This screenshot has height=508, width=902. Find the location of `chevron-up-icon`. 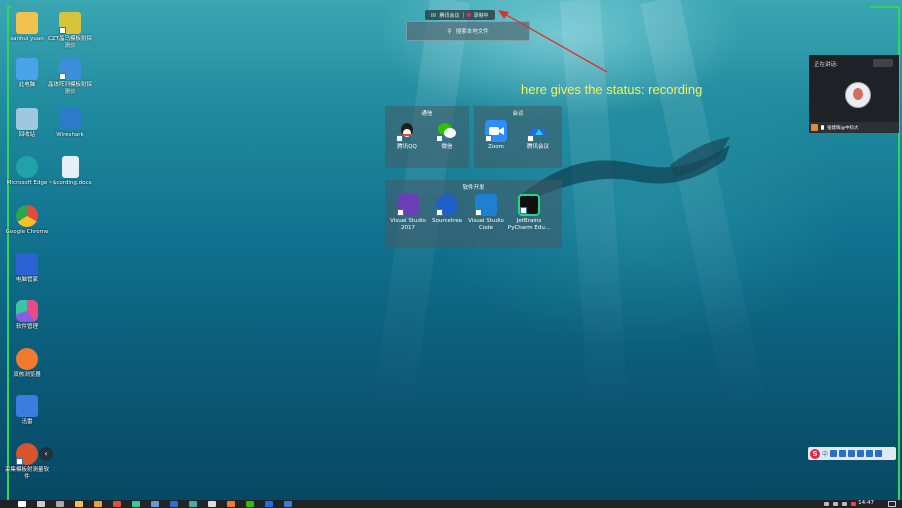

chevron-up-icon is located at coordinates (826, 504).